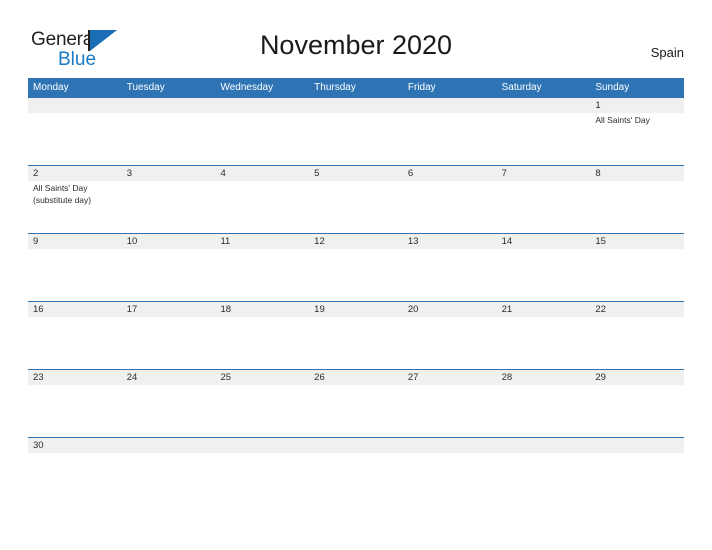 Image resolution: width=712 pixels, height=550 pixels. Describe the element at coordinates (356, 173) in the screenshot. I see `day-number: 5` at that location.